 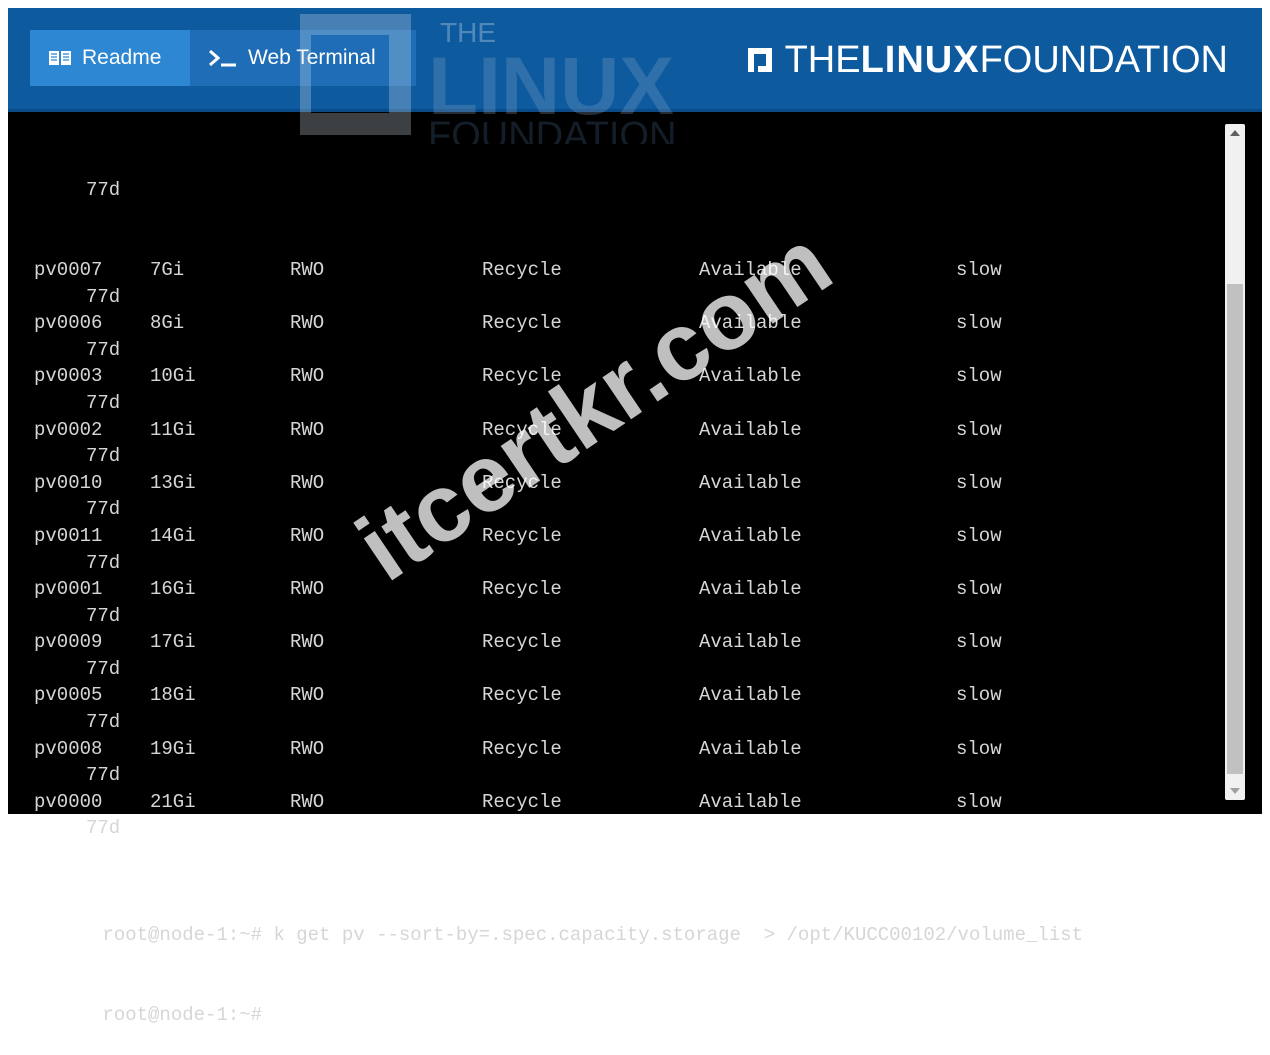 I want to click on tab-web-terminal: Web Terminal, so click(x=303, y=58).